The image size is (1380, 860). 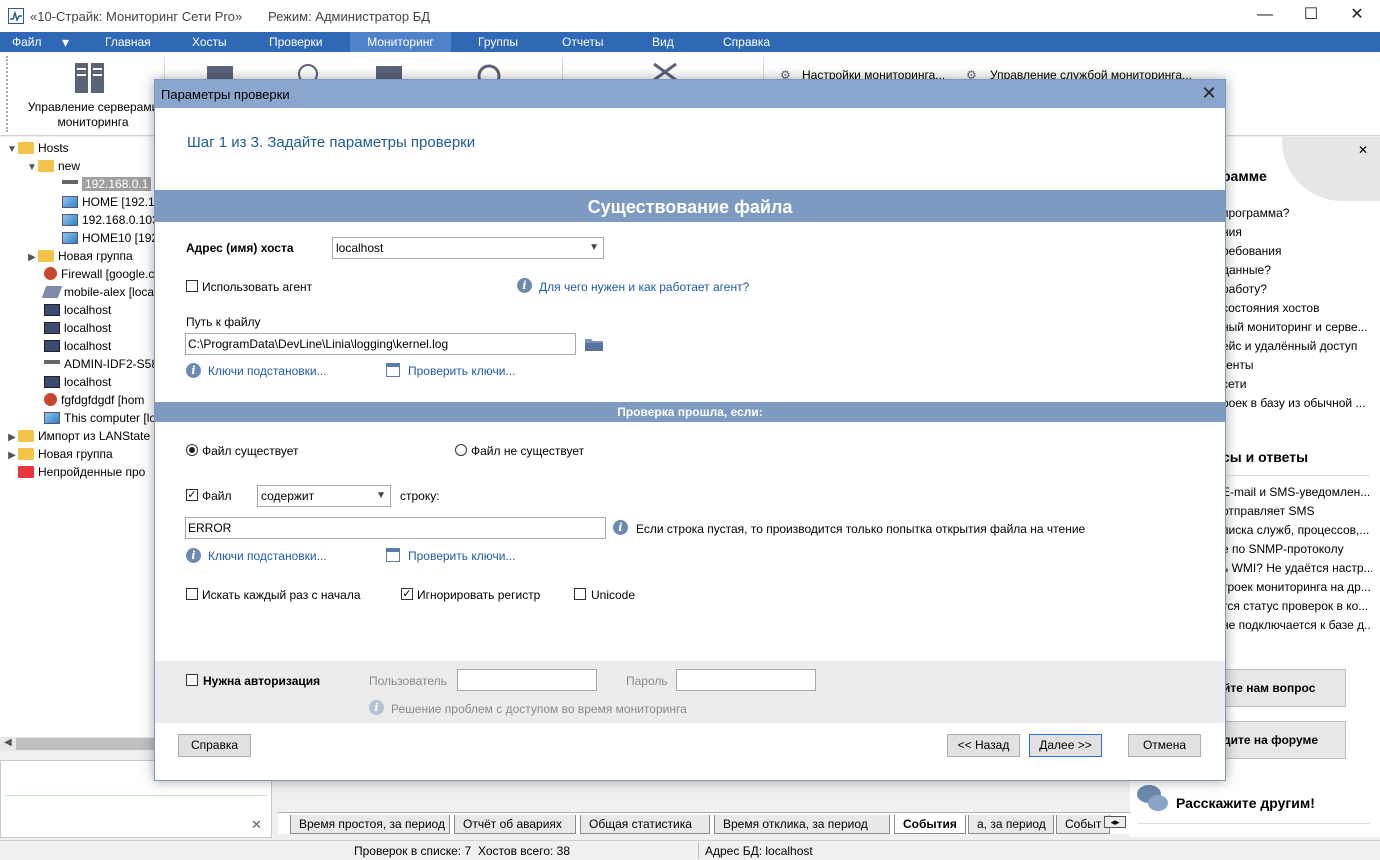 What do you see at coordinates (1297, 549) in the screenshot?
I see `help-link: е по SNMP-протоколу` at bounding box center [1297, 549].